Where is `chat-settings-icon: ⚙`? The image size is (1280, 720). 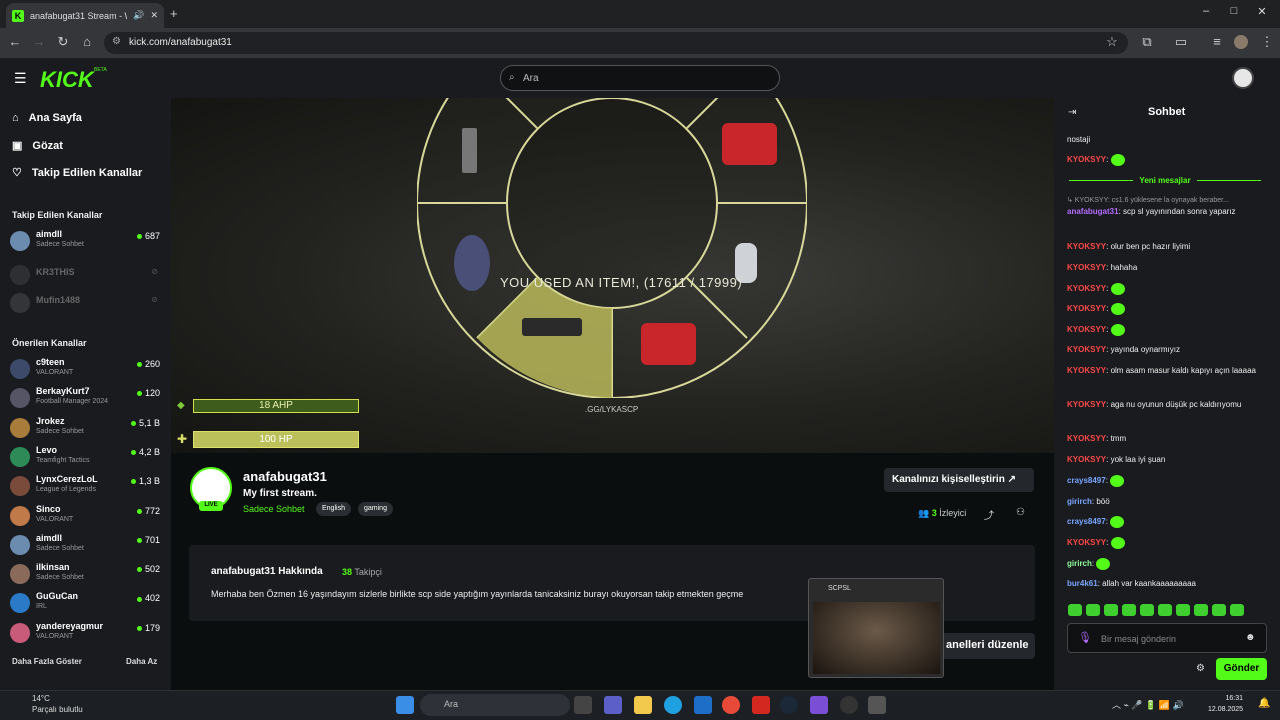 chat-settings-icon: ⚙ is located at coordinates (1200, 668).